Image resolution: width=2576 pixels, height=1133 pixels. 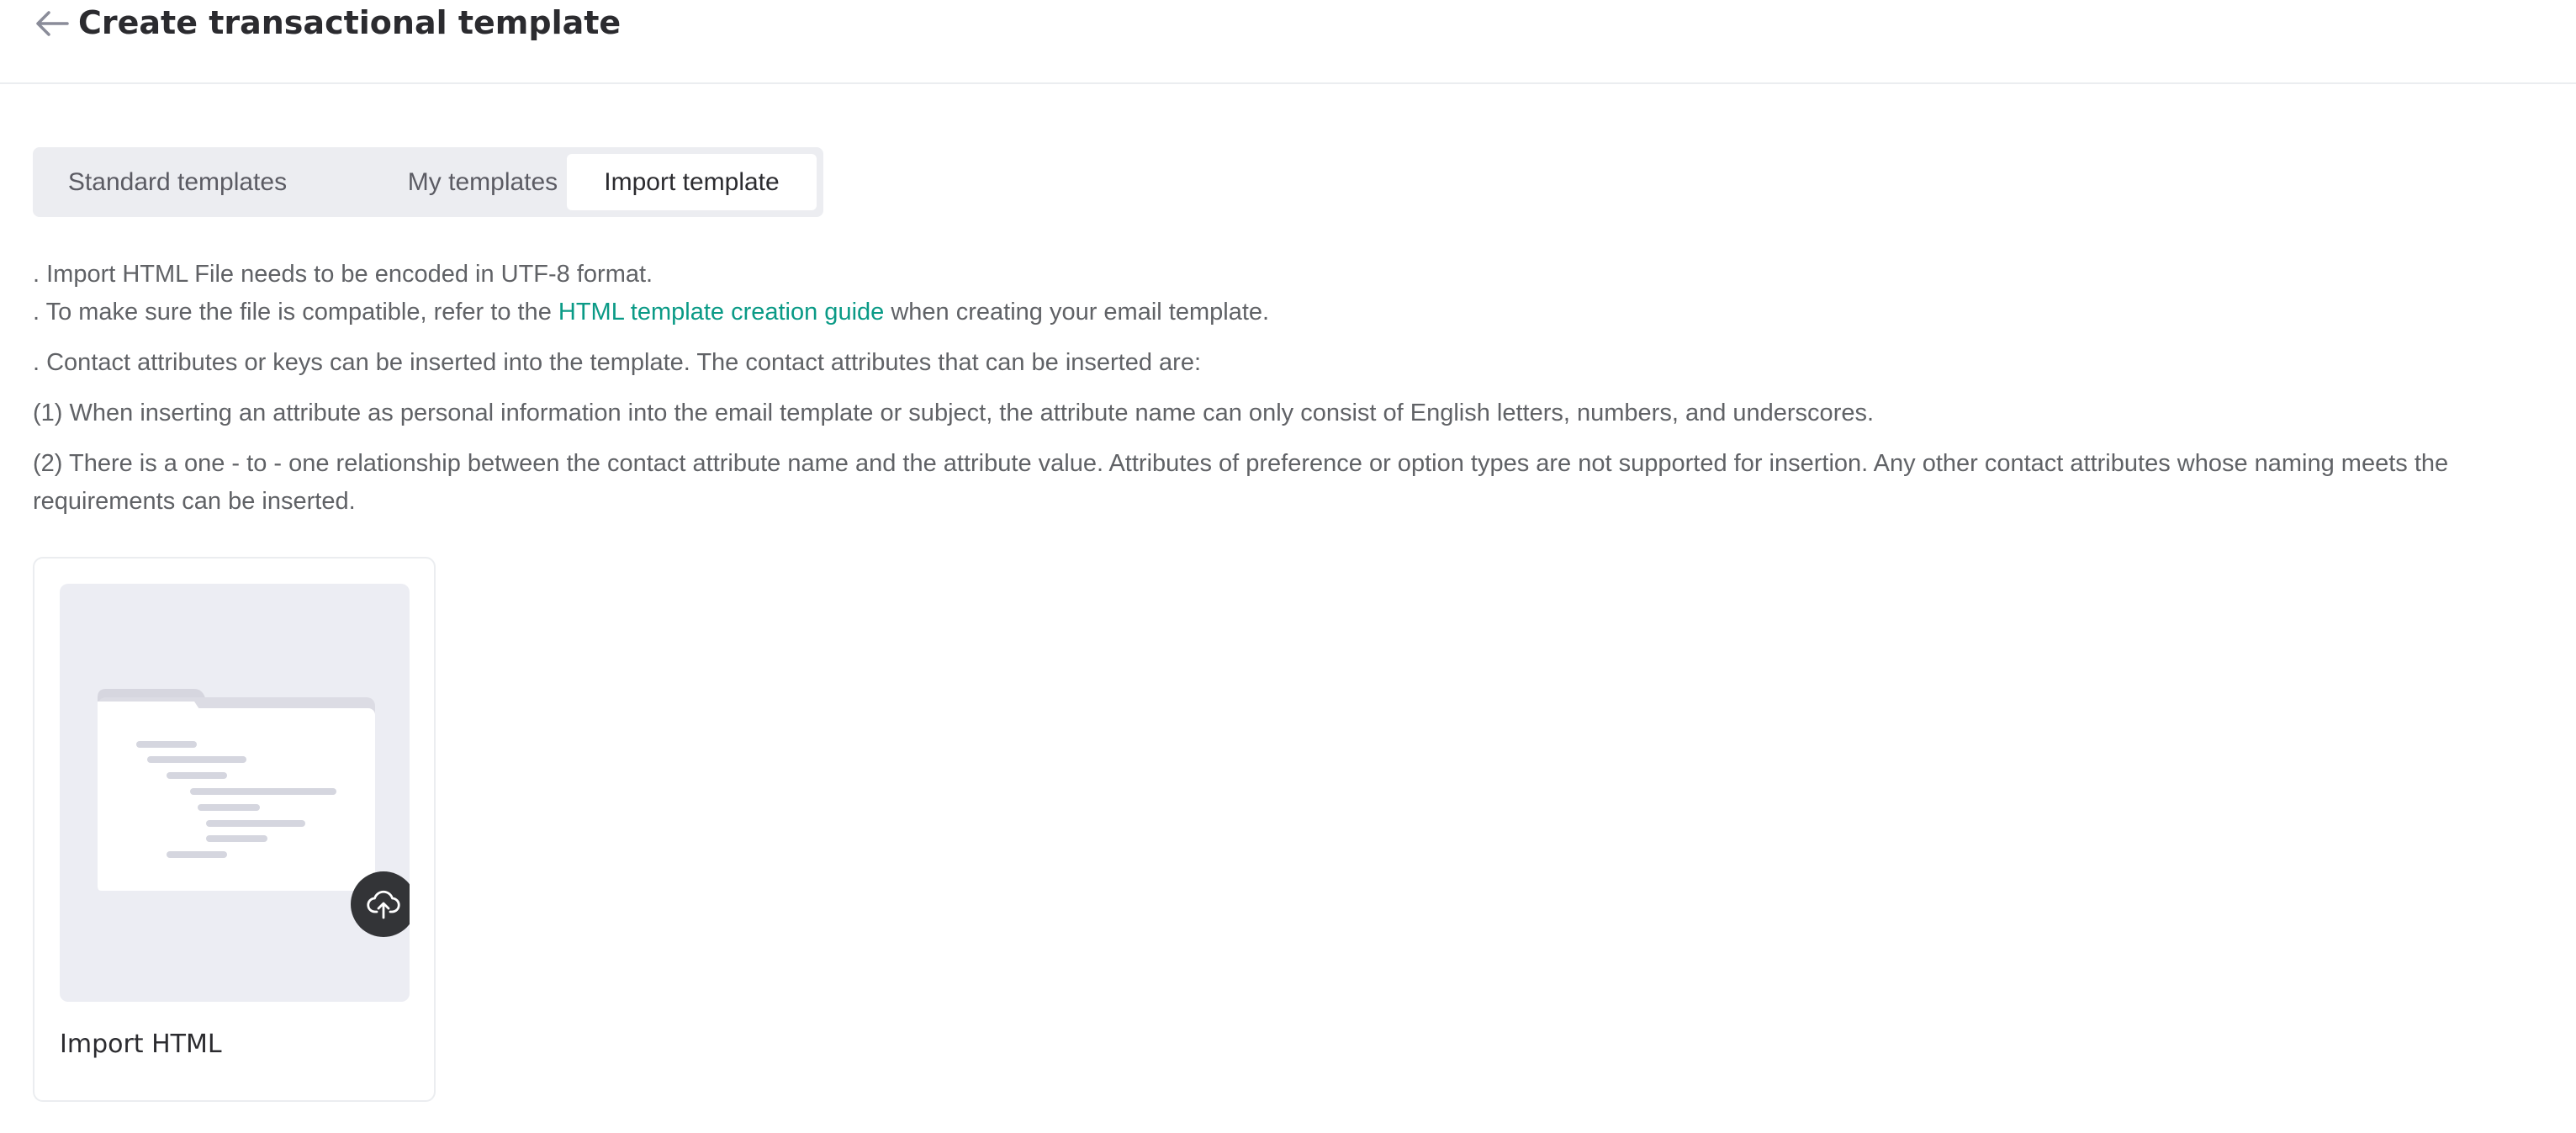 I want to click on arrow-left-icon, so click(x=52, y=23).